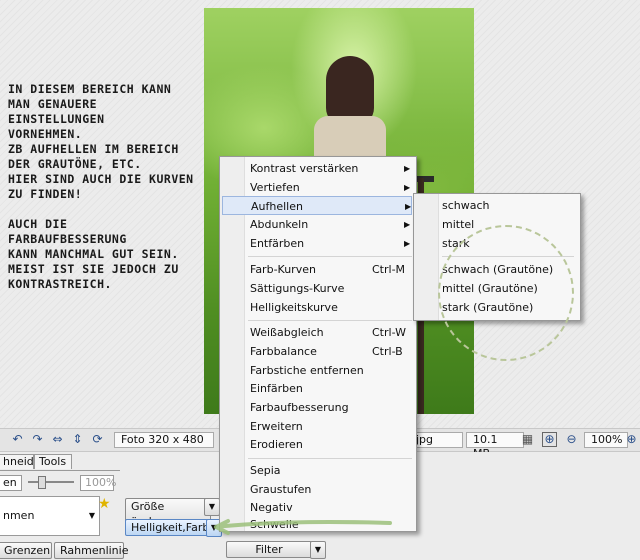  Describe the element at coordinates (307, 370) in the screenshot. I see `menu-item-label: Farbstiche entfernen` at that location.